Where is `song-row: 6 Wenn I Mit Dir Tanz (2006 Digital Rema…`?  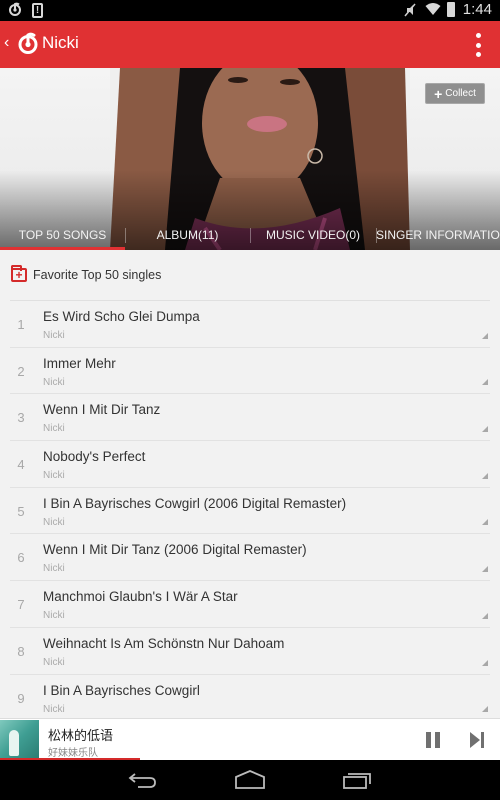 song-row: 6 Wenn I Mit Dir Tanz (2006 Digital Rema… is located at coordinates (250, 558).